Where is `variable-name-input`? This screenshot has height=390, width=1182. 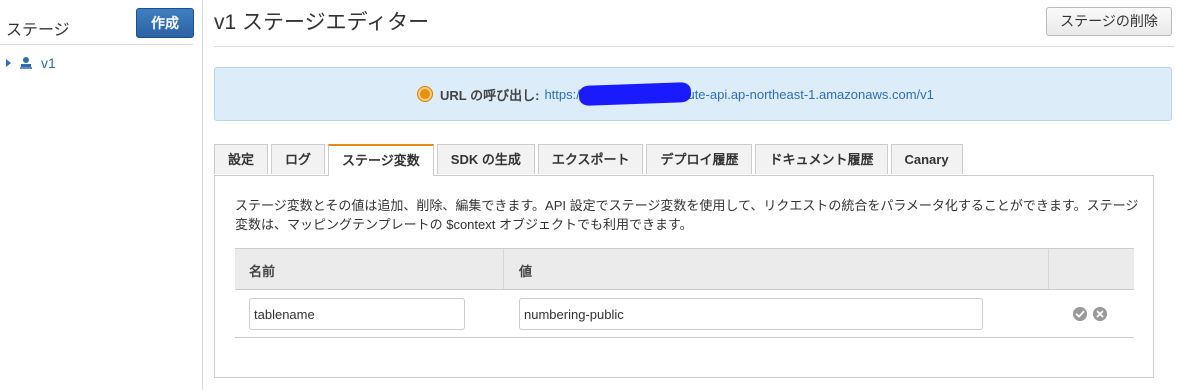
variable-name-input is located at coordinates (357, 314).